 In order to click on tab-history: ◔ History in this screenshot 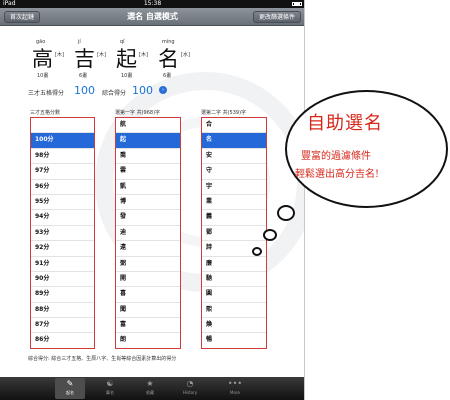, I will do `click(190, 388)`.